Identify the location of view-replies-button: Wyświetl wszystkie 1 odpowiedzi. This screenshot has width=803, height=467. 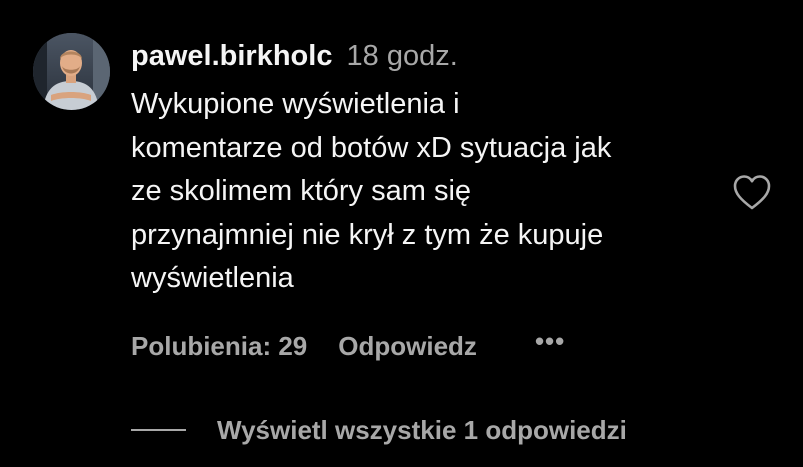
(379, 430).